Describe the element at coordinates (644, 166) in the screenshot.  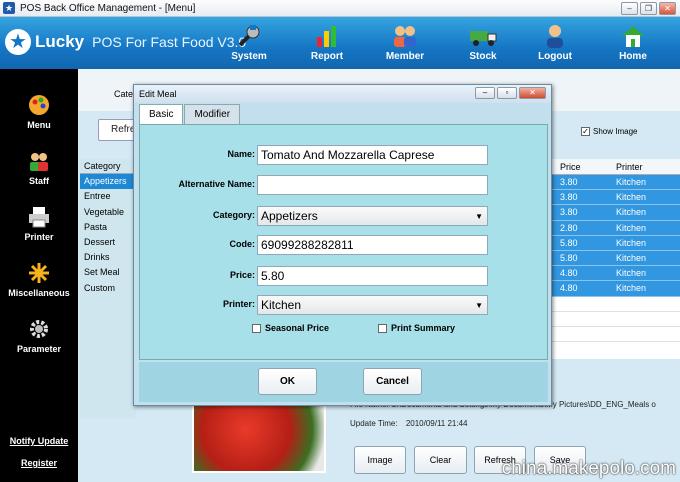
I see `printer-column-header: Printer` at that location.